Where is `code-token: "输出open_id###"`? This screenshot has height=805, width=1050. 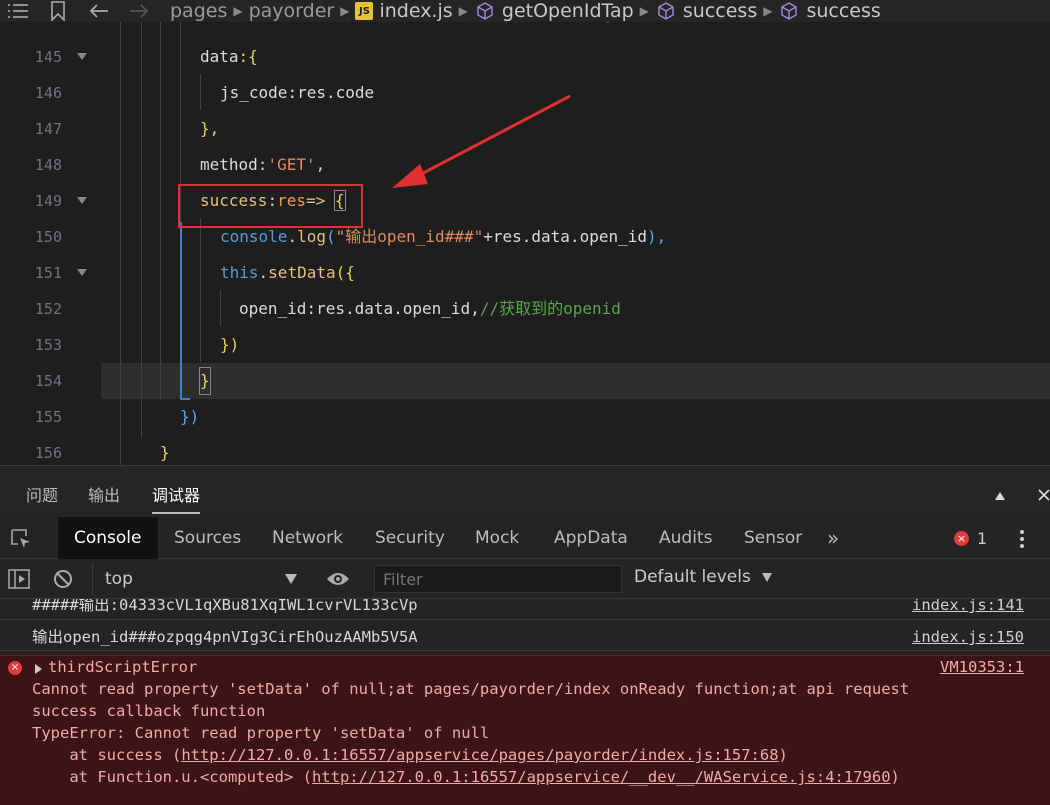
code-token: "输出open_id###" is located at coordinates (409, 236).